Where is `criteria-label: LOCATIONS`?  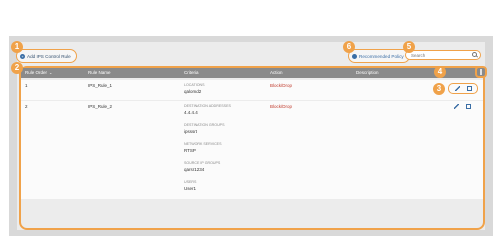 criteria-label: LOCATIONS is located at coordinates (194, 85).